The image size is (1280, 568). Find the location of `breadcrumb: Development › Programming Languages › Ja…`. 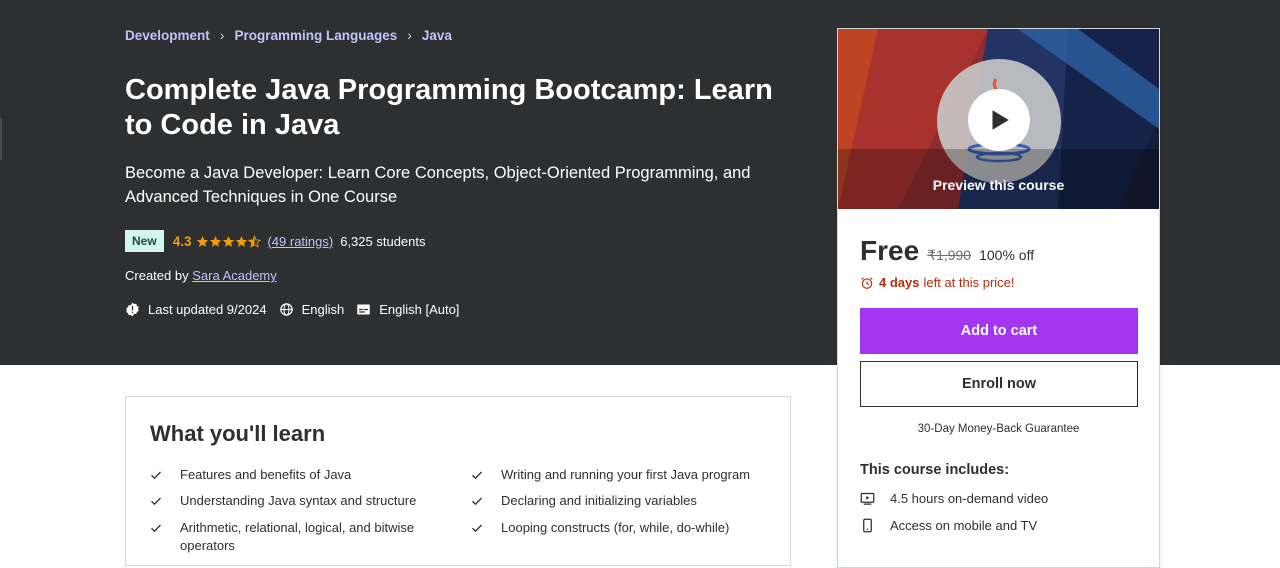

breadcrumb: Development › Programming Languages › Ja… is located at coordinates (288, 35).